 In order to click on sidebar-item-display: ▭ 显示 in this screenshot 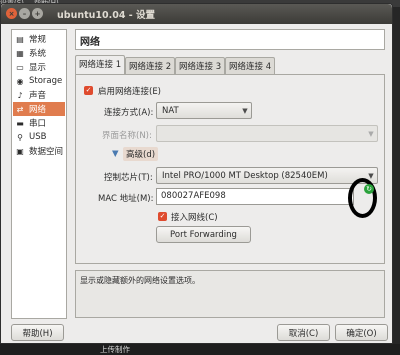, I will do `click(39, 67)`.